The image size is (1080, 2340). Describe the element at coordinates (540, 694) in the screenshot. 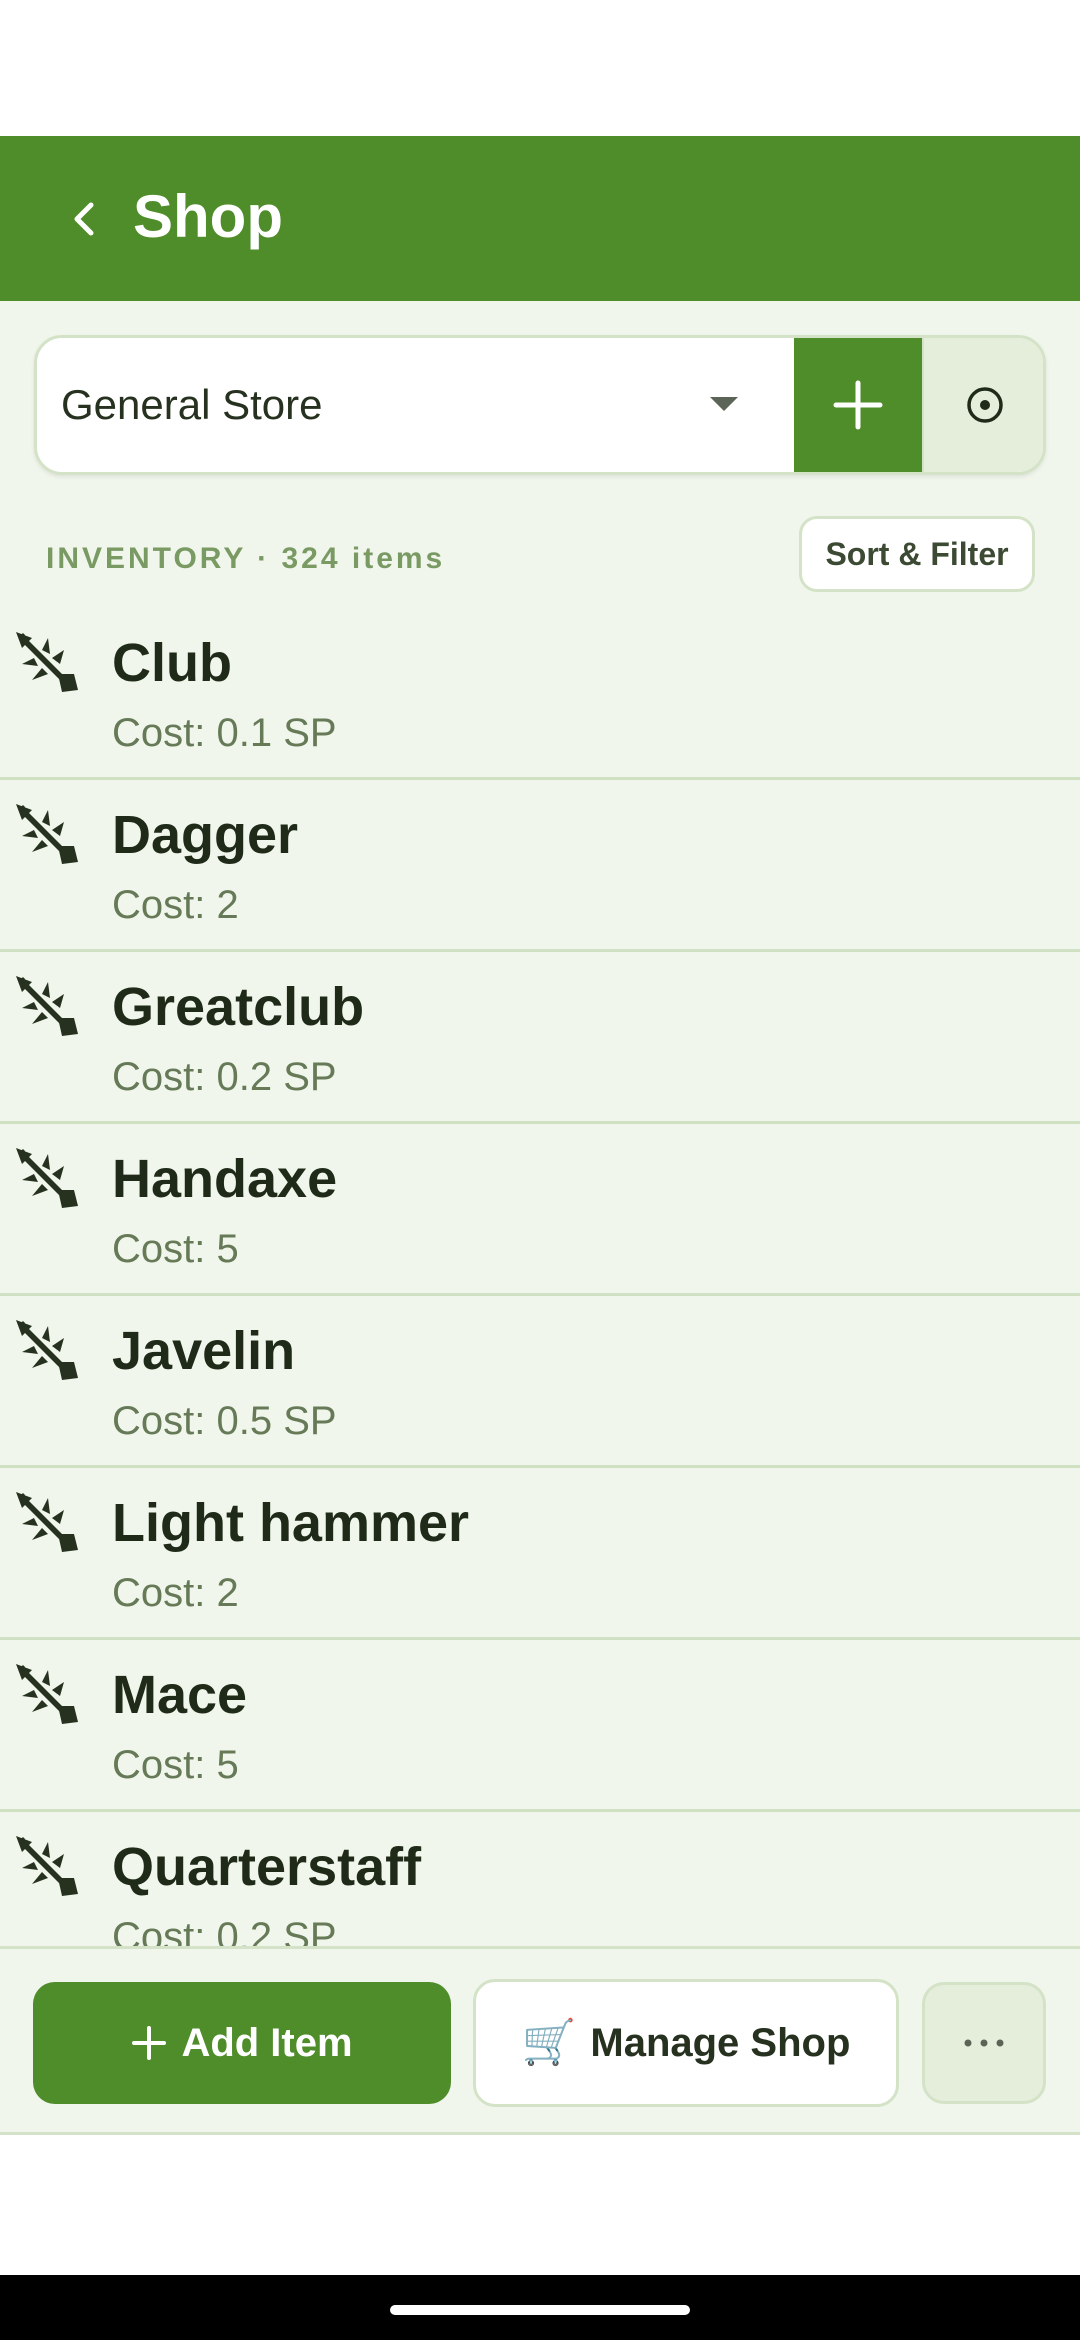

I see `list-item: Club Cost: 0.1 SP` at that location.